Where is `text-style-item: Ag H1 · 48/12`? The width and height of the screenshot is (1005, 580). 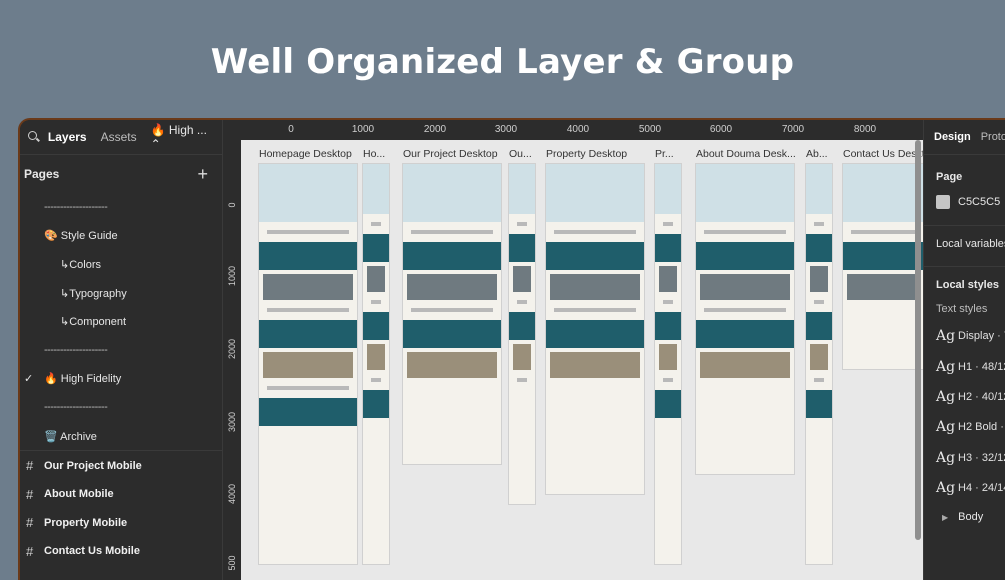 text-style-item: Ag H1 · 48/12 is located at coordinates (964, 366).